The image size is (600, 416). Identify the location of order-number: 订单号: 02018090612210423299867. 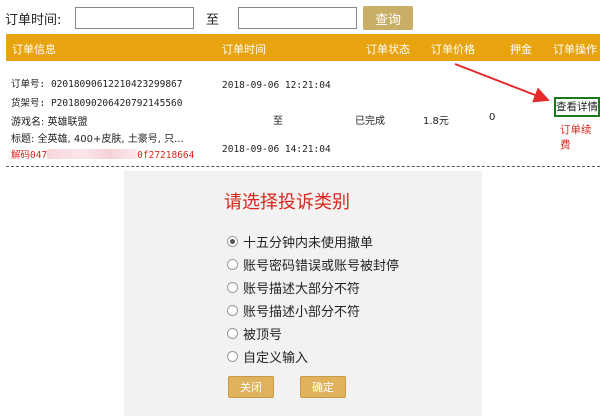
(97, 84).